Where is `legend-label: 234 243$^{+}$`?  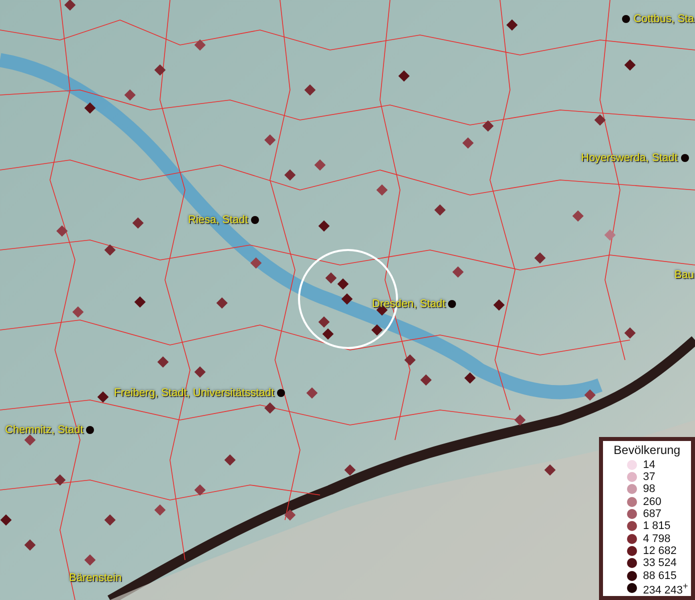
legend-label: 234 243$^{+}$ is located at coordinates (665, 588).